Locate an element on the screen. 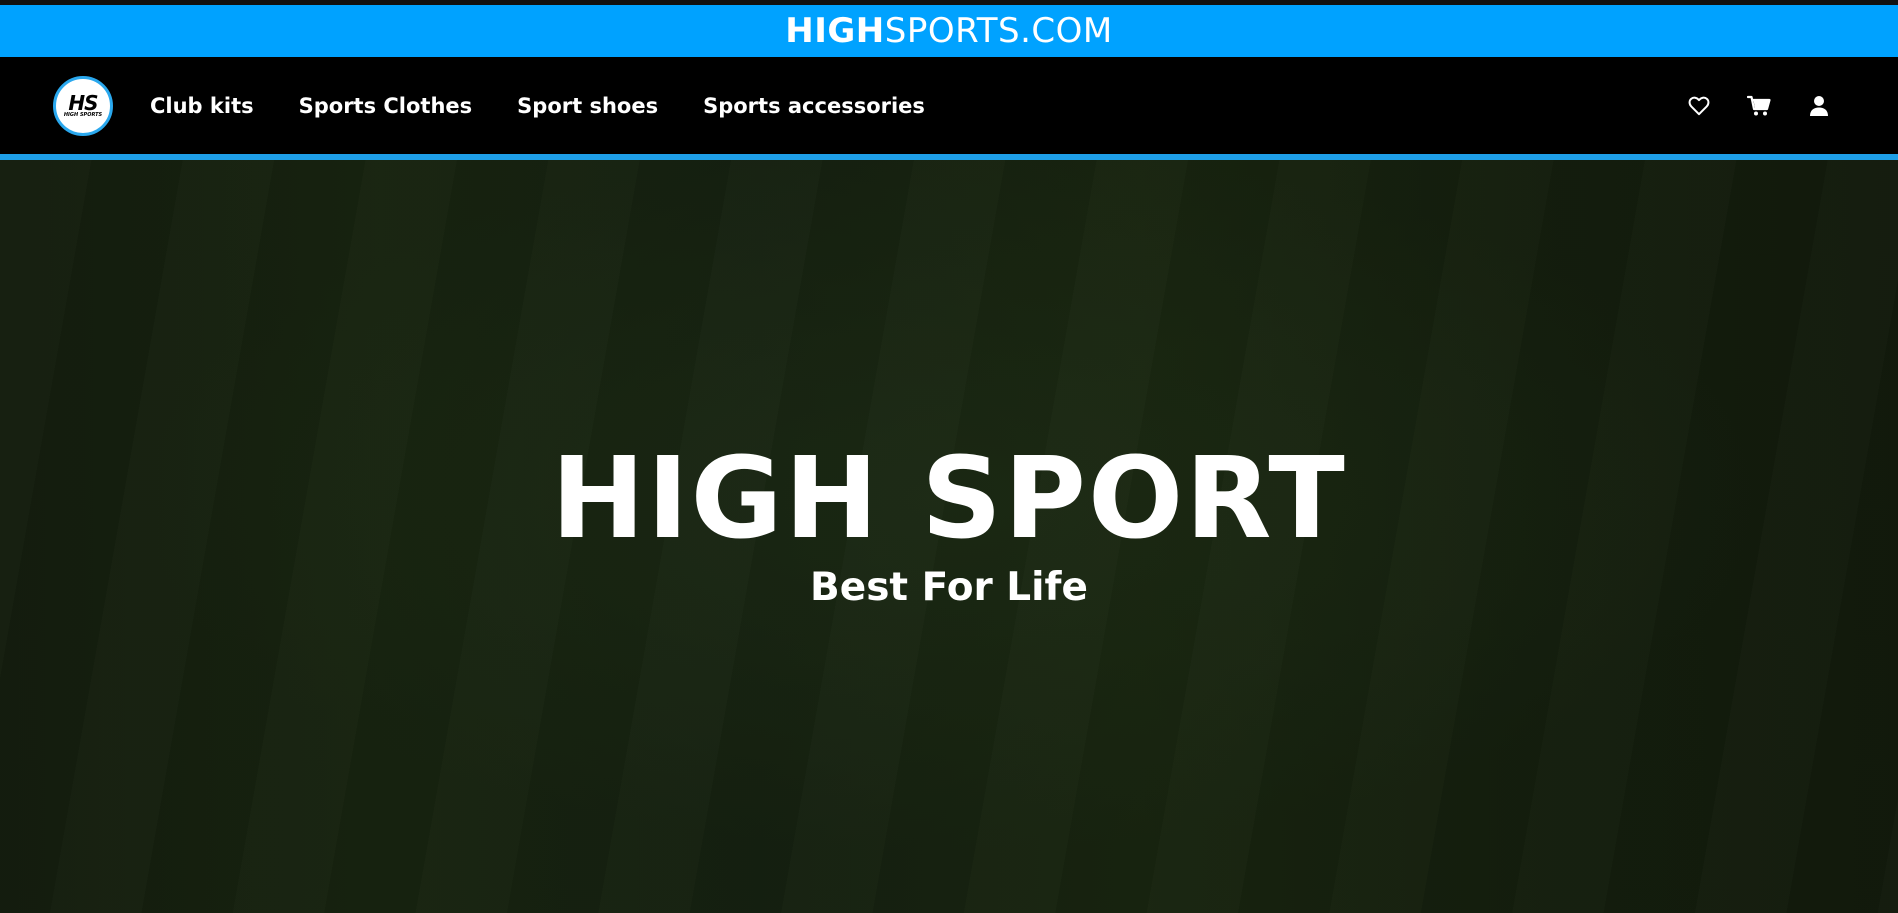  nav-link-sport-shoes: Sport shoes is located at coordinates (587, 106).